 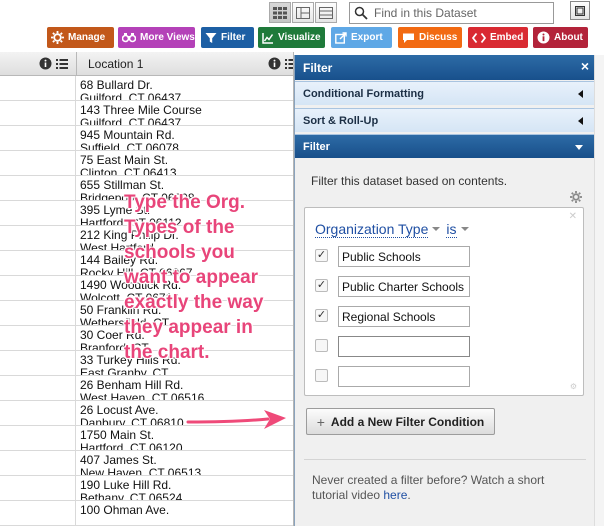 I want to click on filter-button: Filter, so click(x=227, y=37).